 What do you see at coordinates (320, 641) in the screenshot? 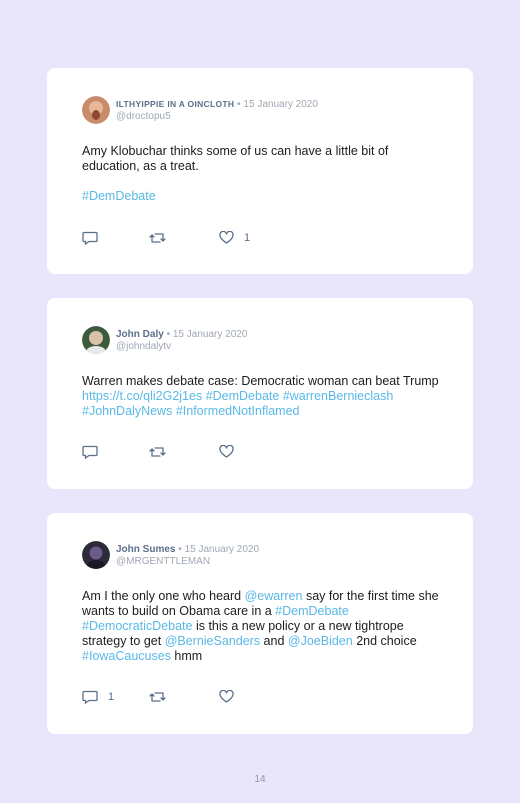
I see `tweet-link: @JoeBiden` at bounding box center [320, 641].